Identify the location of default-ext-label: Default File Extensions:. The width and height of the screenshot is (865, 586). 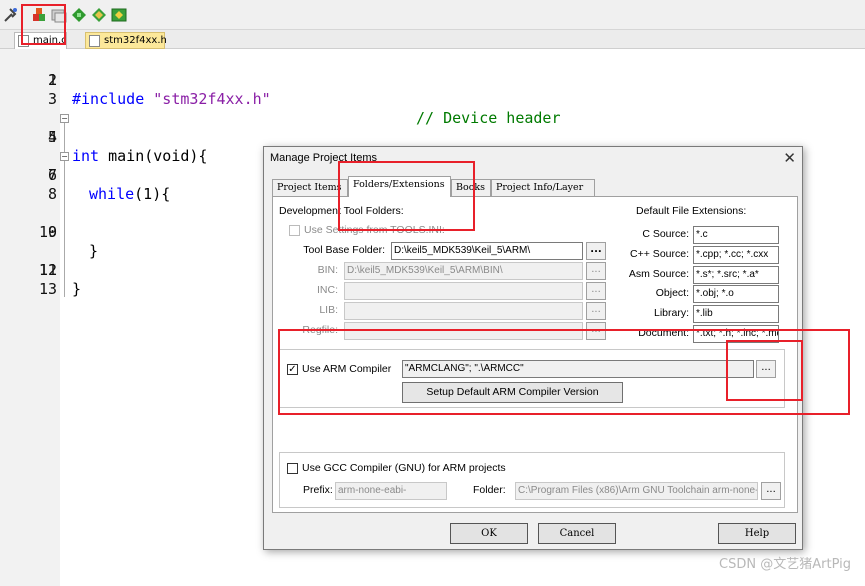
(691, 211).